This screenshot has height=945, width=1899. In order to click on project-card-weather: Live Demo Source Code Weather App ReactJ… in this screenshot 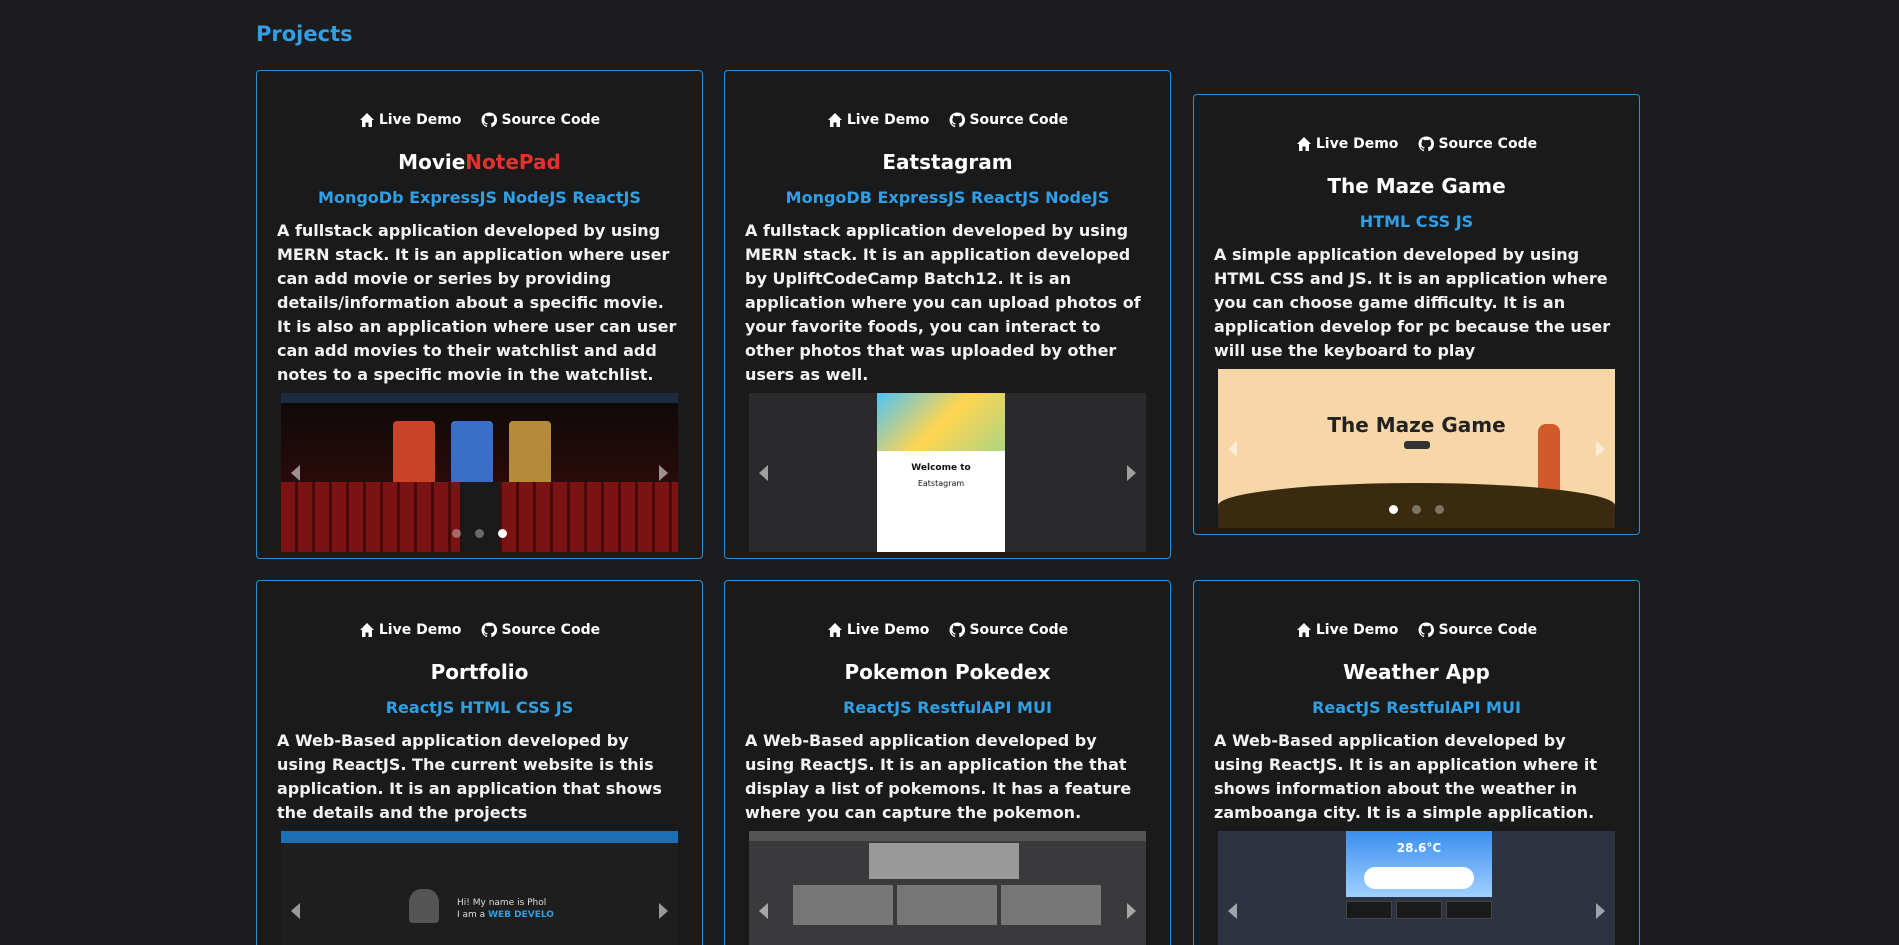, I will do `click(1416, 762)`.